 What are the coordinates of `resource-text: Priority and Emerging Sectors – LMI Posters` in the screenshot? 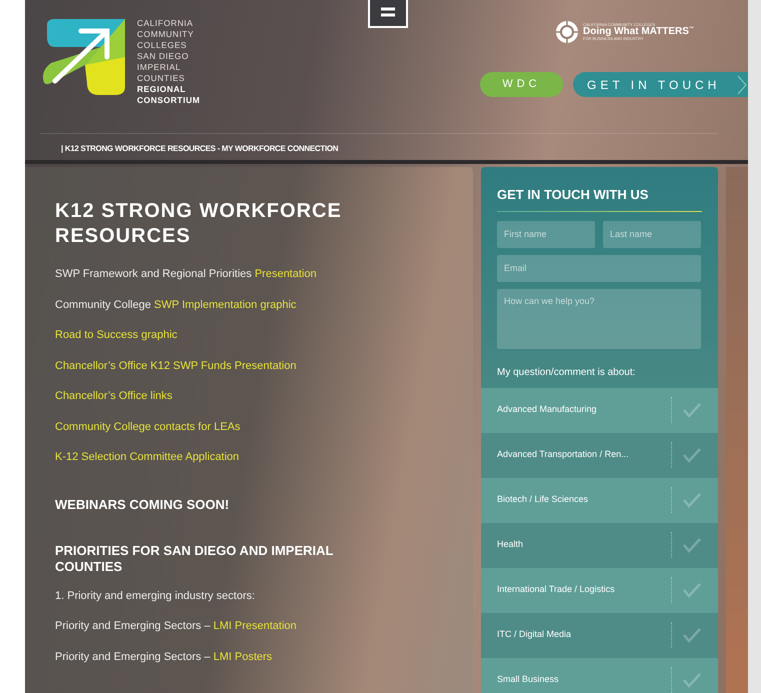 It's located at (164, 657).